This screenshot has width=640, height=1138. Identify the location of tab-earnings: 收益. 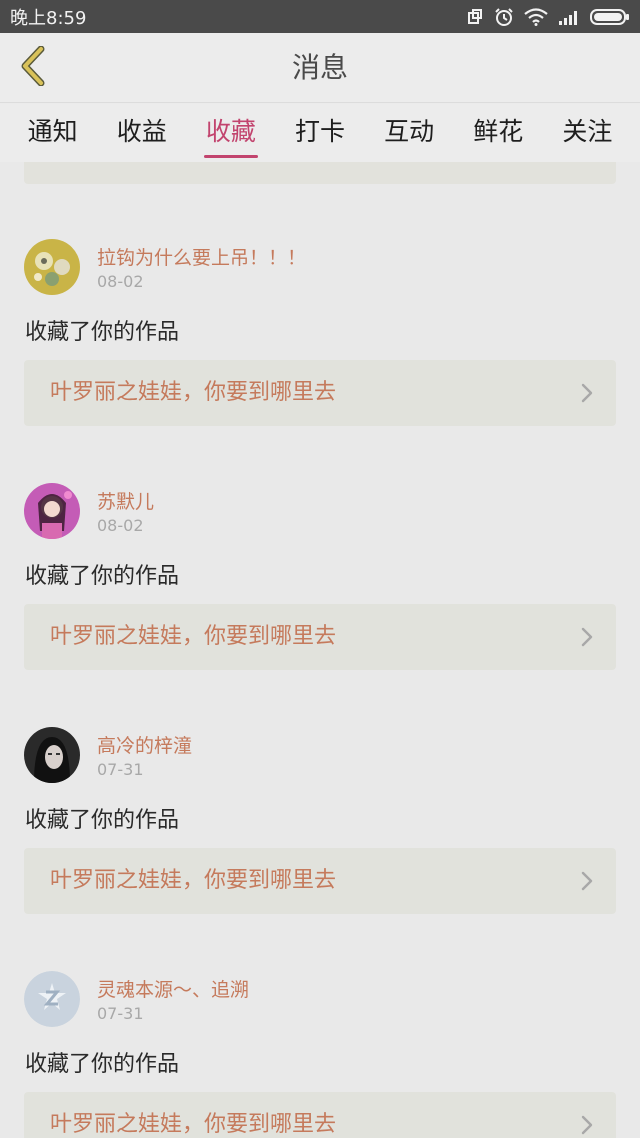
(142, 133).